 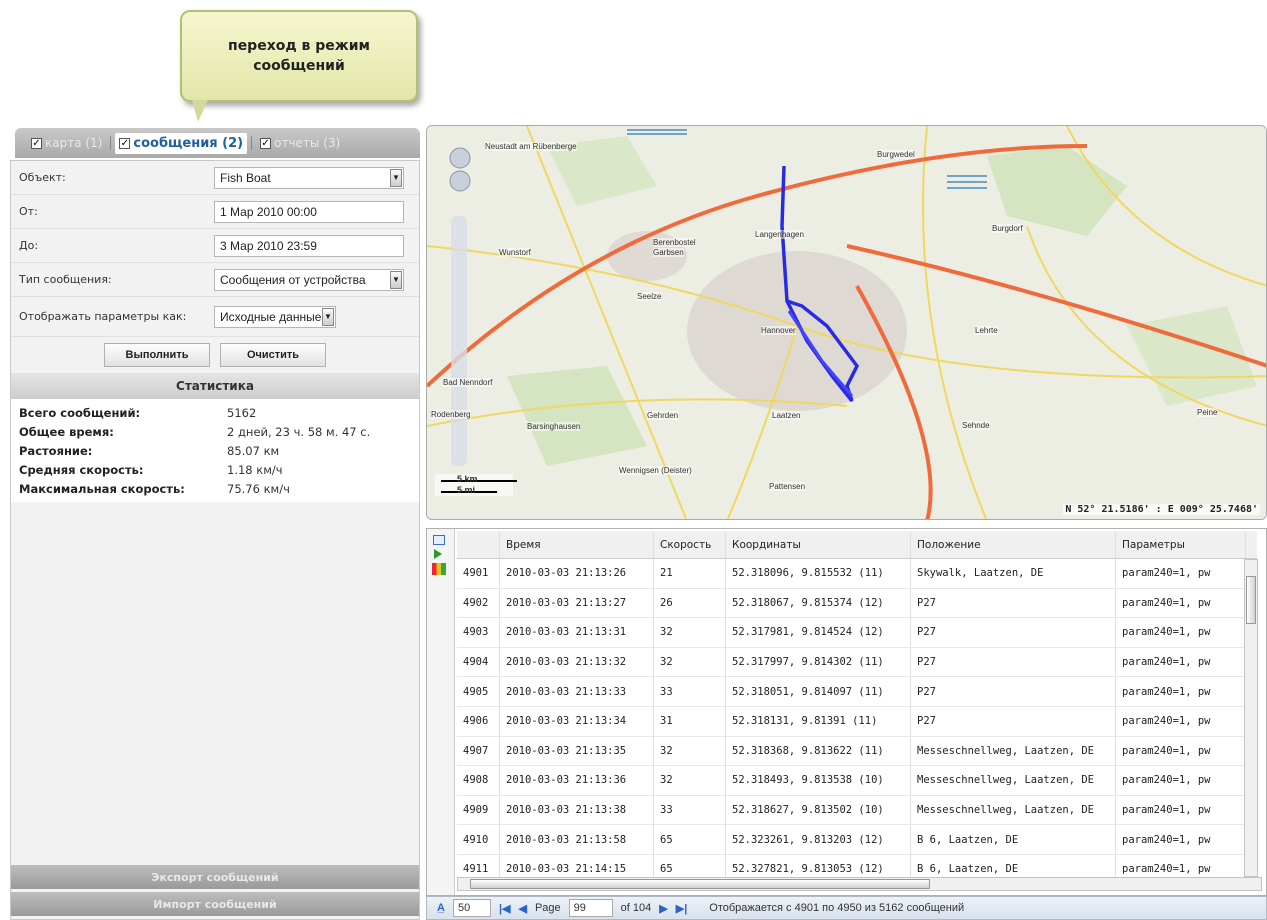 What do you see at coordinates (467, 479) in the screenshot?
I see `scale-km: 5 km` at bounding box center [467, 479].